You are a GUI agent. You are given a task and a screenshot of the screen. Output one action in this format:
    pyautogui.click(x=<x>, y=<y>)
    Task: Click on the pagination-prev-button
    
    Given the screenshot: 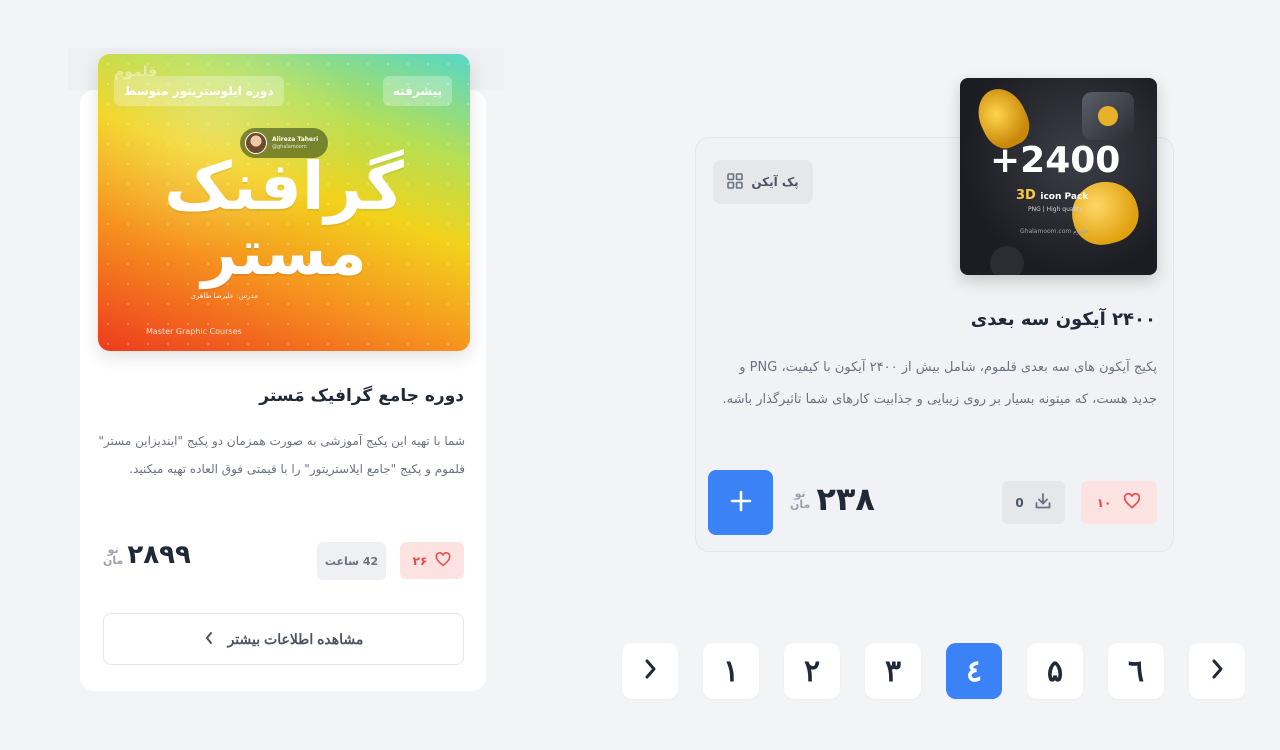 What is the action you would take?
    pyautogui.click(x=650, y=671)
    